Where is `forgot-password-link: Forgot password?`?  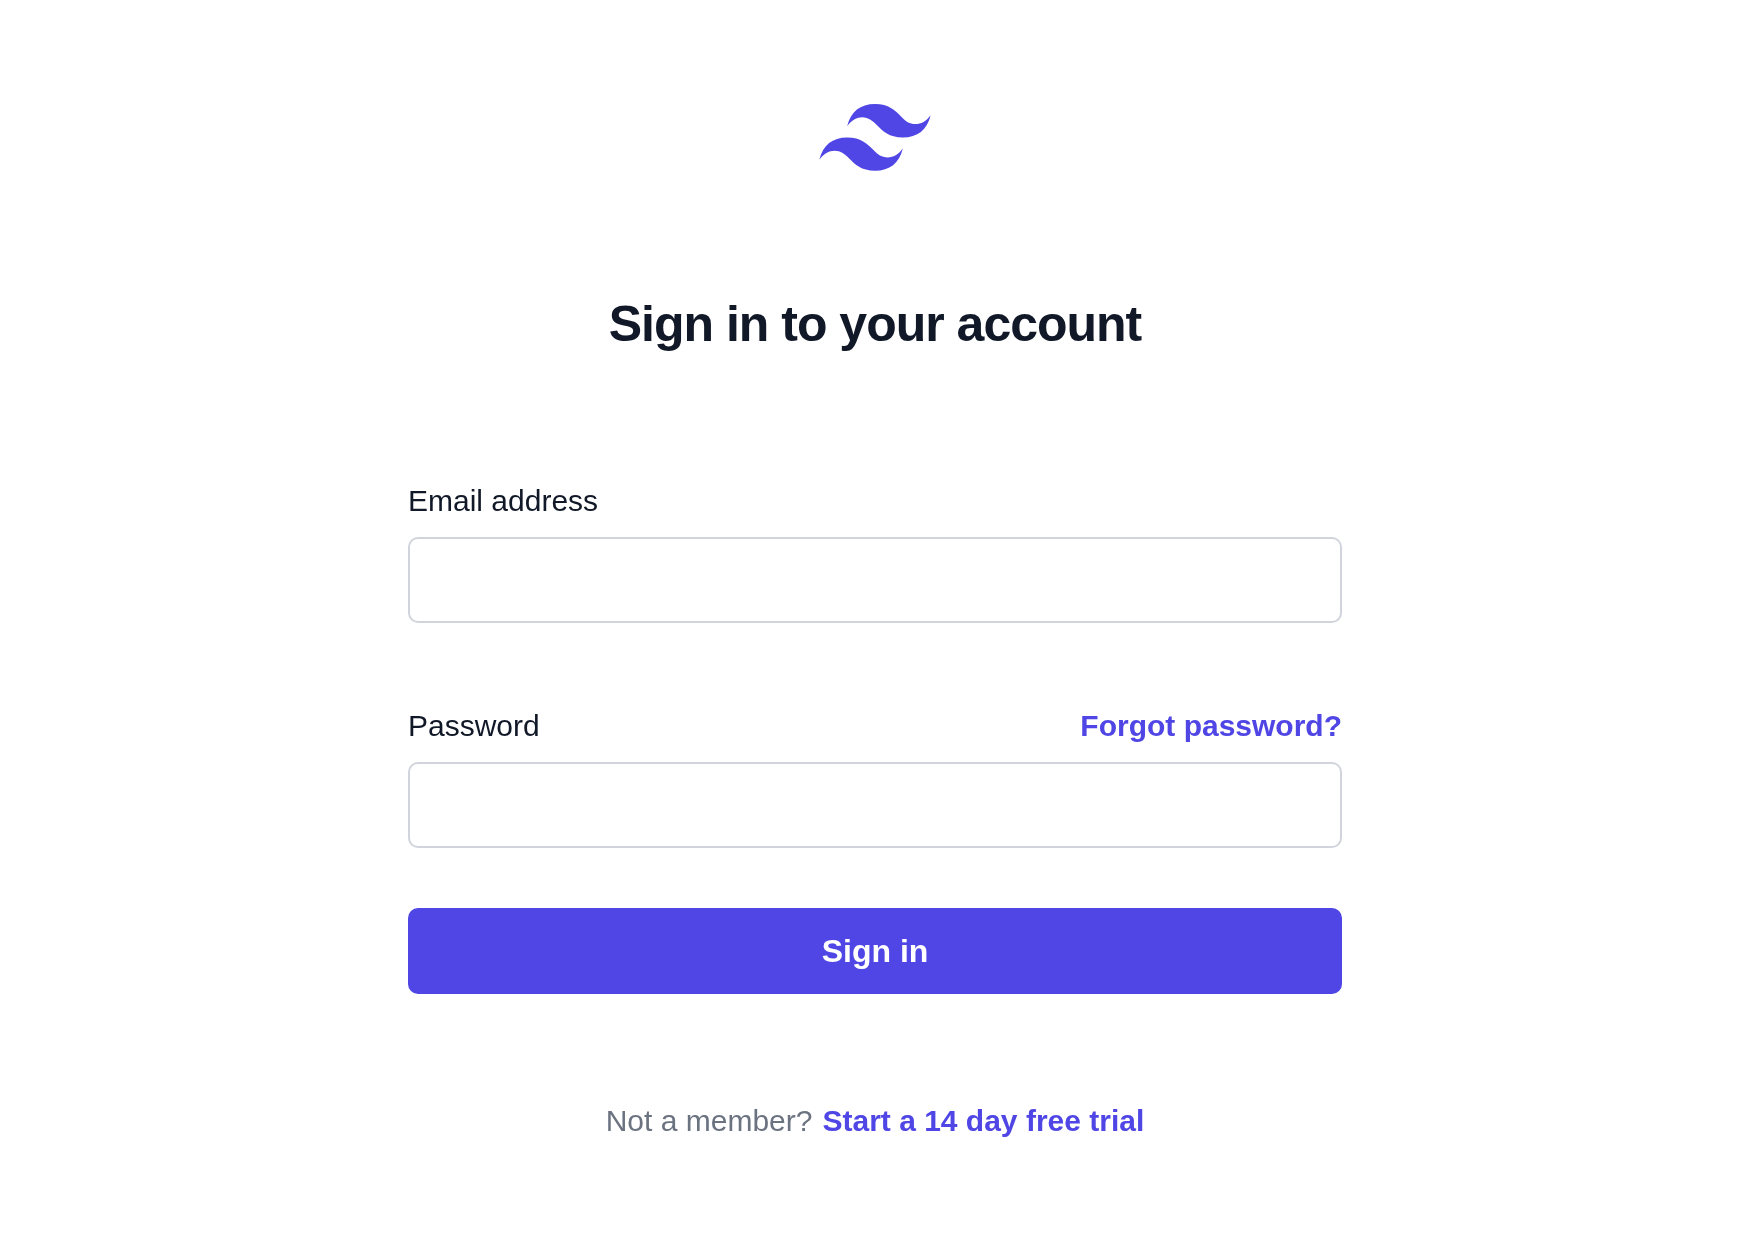 forgot-password-link: Forgot password? is located at coordinates (1211, 725).